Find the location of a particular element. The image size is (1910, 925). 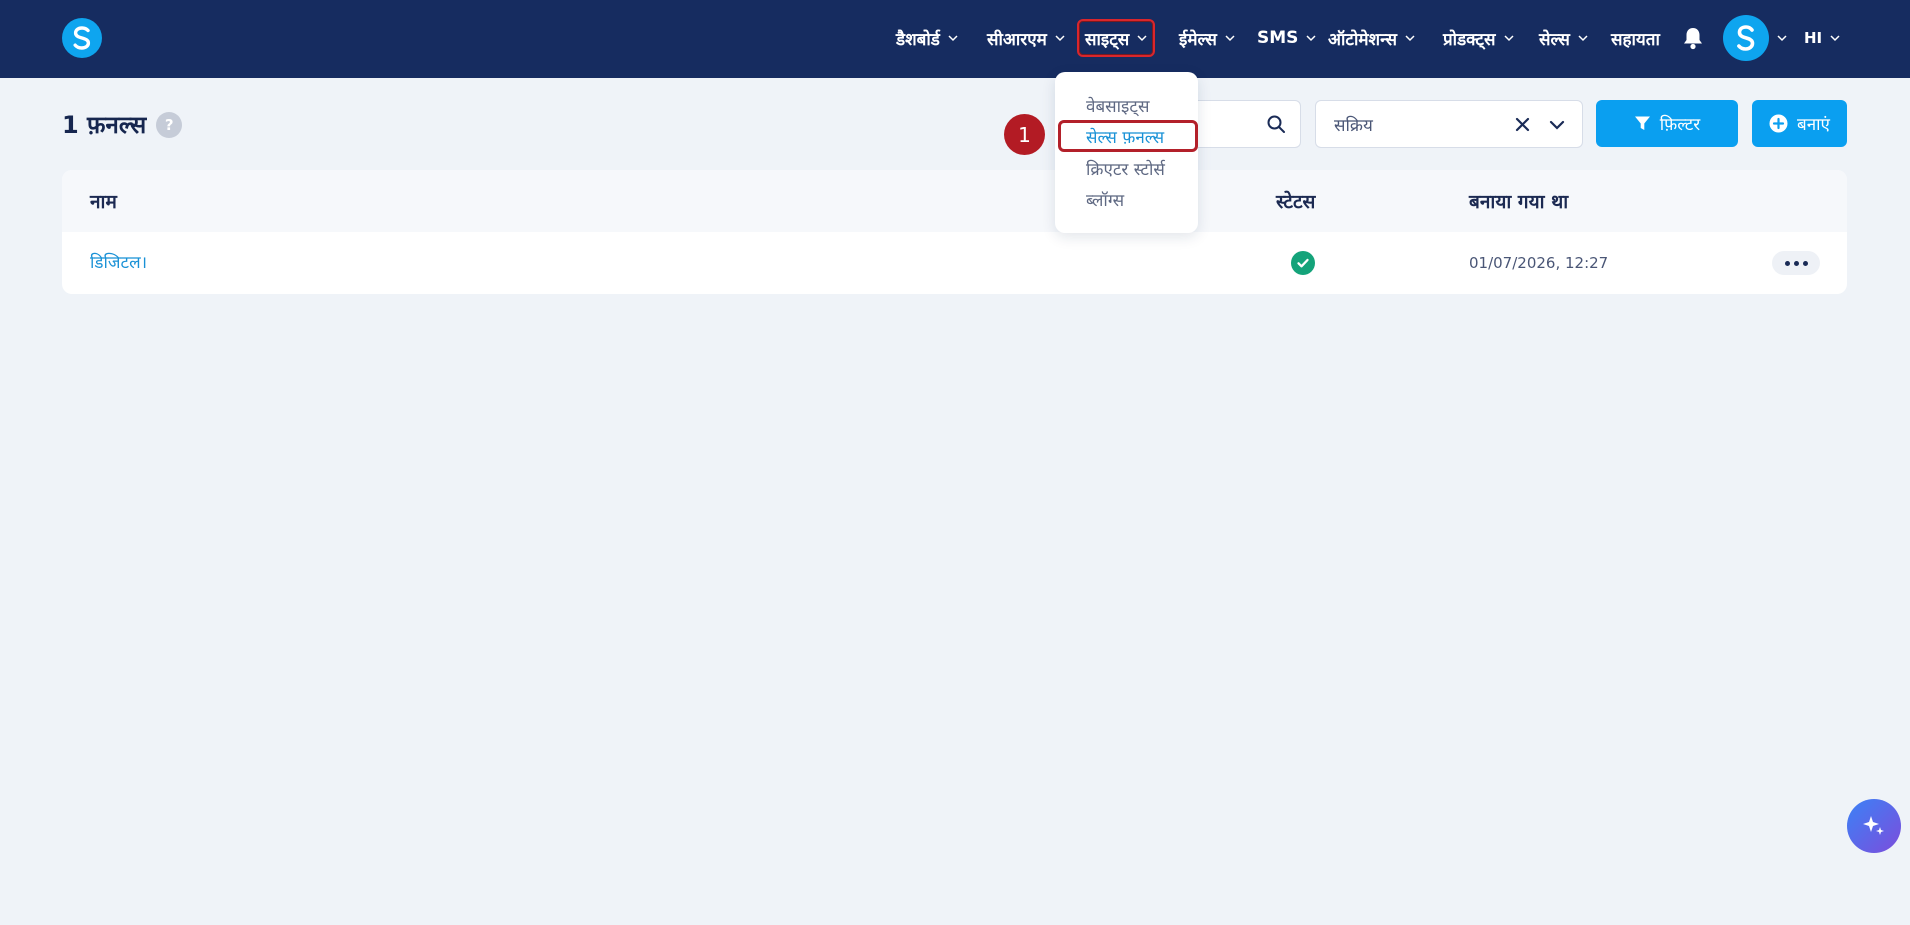

bell-icon is located at coordinates (1693, 38).